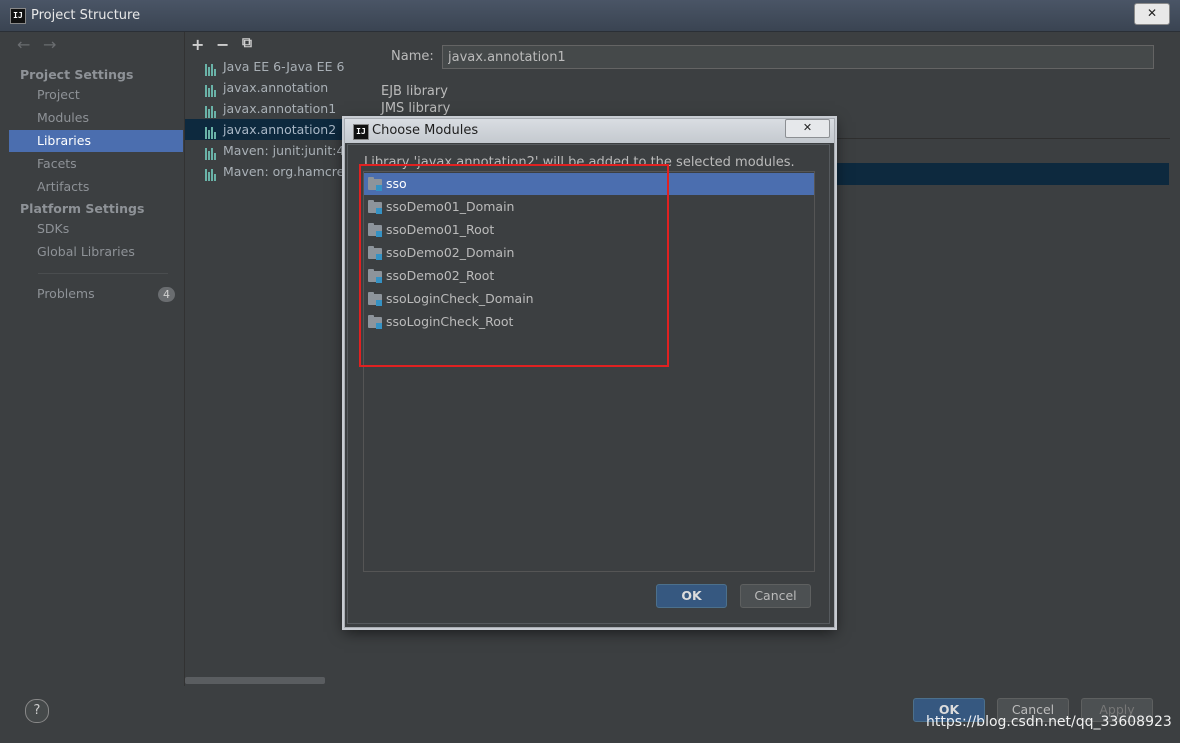 This screenshot has width=1180, height=743. Describe the element at coordinates (514, 265) in the screenshot. I see `highlight-annotation-box` at that location.